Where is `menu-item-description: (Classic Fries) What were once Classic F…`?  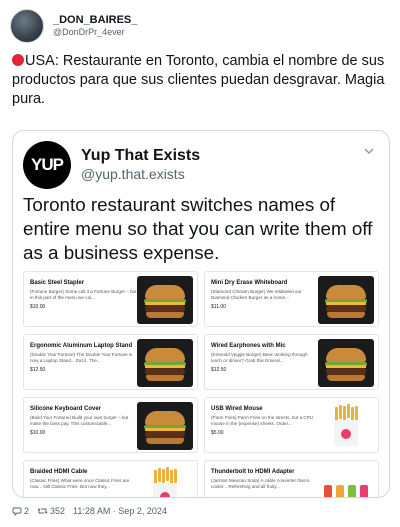 menu-item-description: (Classic Fries) What were once Classic F… is located at coordinates (80, 483).